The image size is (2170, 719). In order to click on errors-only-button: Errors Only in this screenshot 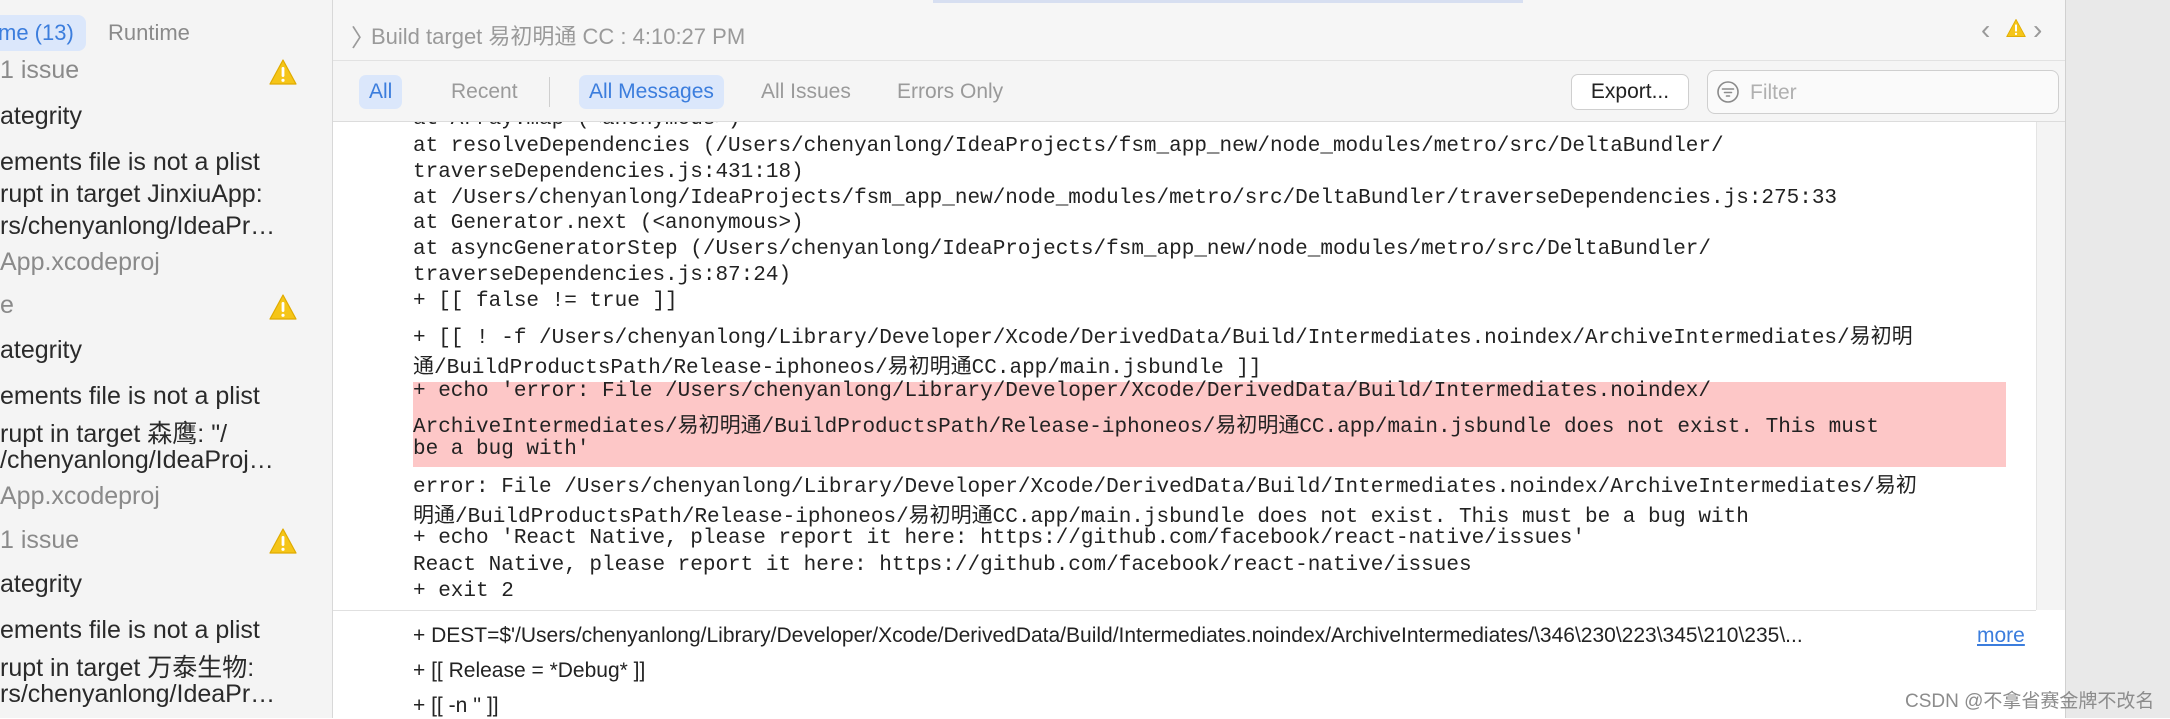, I will do `click(950, 92)`.